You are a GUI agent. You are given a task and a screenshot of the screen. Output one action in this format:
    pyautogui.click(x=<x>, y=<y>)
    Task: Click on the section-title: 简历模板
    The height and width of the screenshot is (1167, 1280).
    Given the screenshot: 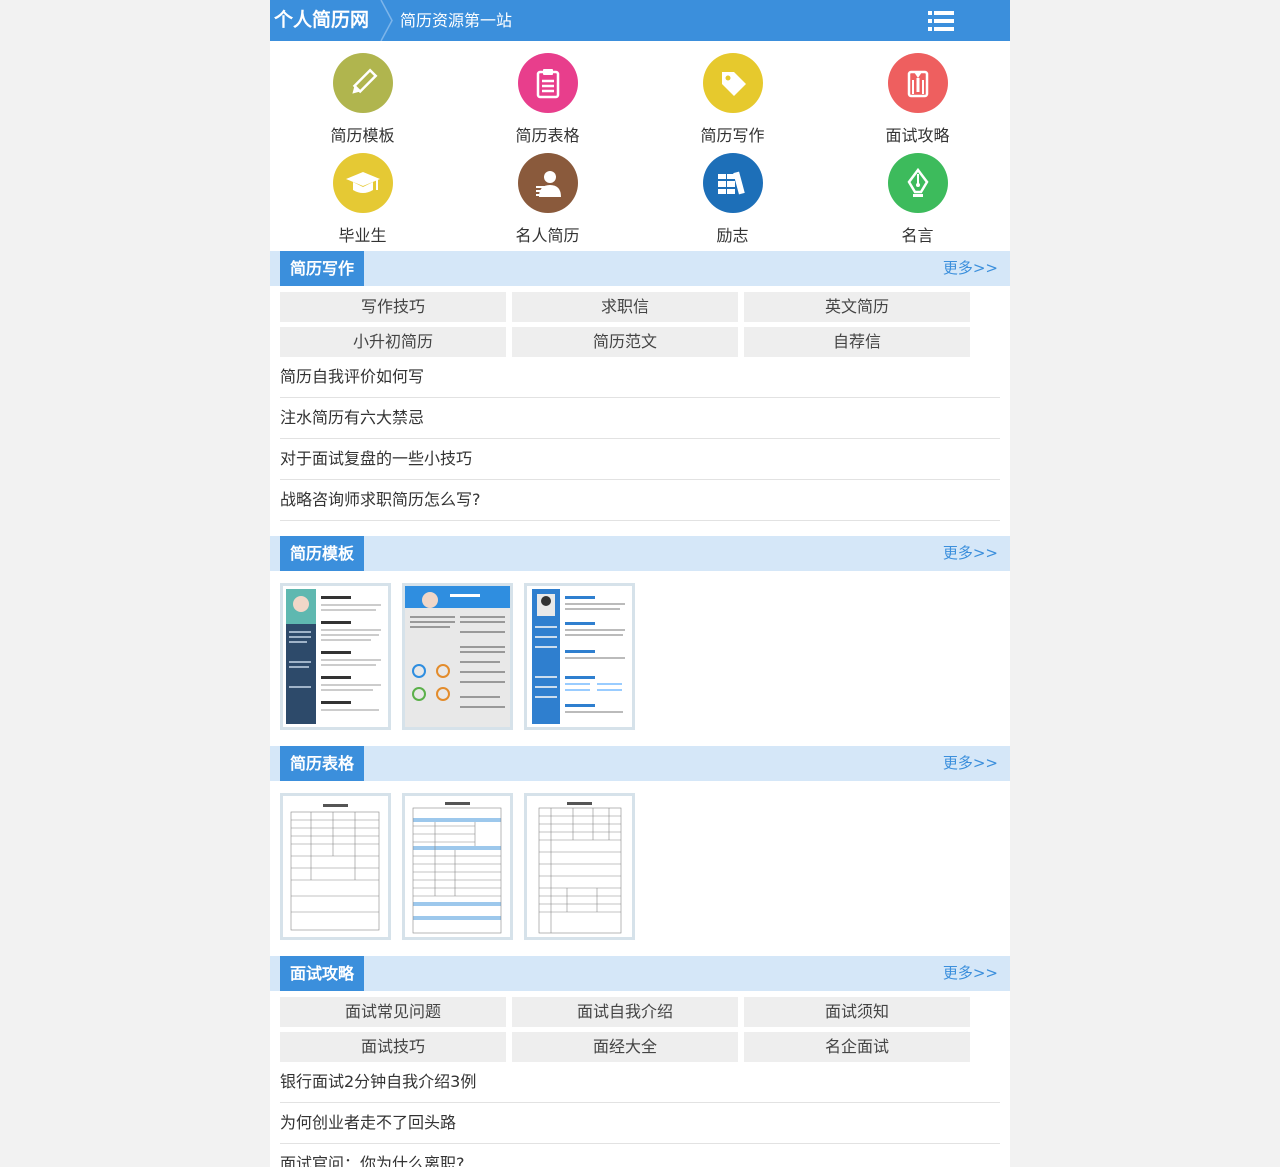 What is the action you would take?
    pyautogui.click(x=322, y=553)
    